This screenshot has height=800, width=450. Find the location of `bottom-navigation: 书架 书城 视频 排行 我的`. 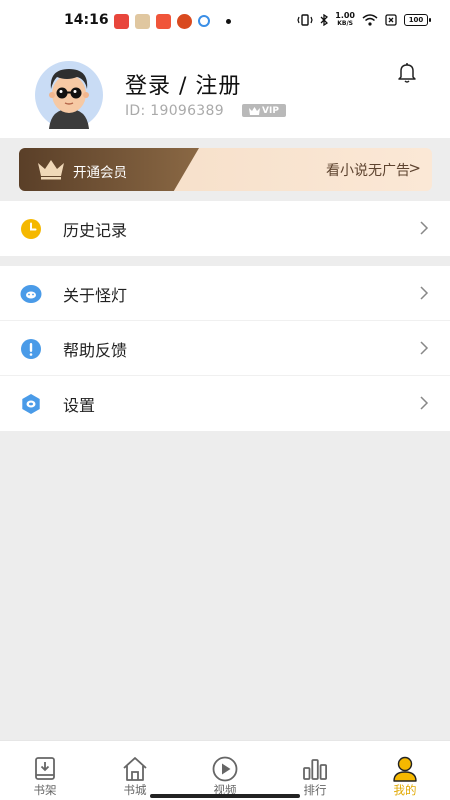

bottom-navigation: 书架 书城 视频 排行 我的 is located at coordinates (225, 770).